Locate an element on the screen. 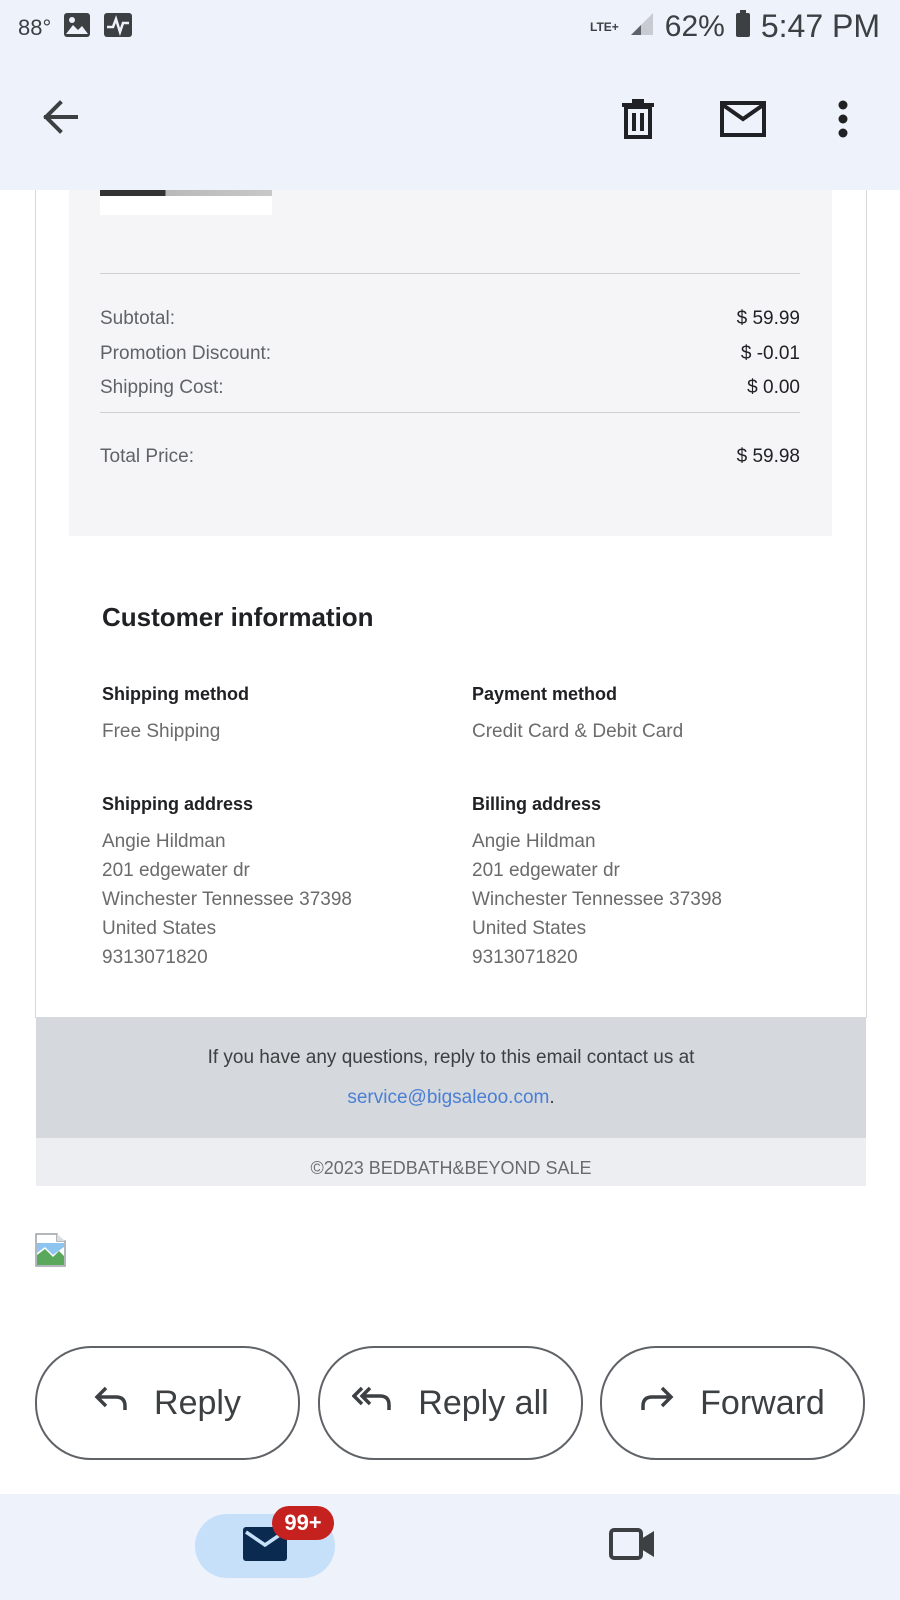 This screenshot has height=1600, width=900. back-button is located at coordinates (60, 119).